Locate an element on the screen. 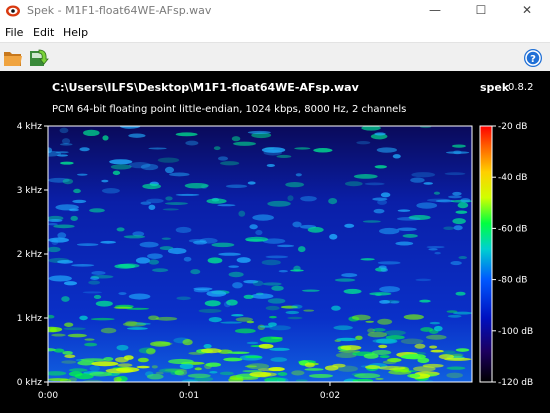 The image size is (550, 413). colorbar-tick-label: -120 dB is located at coordinates (515, 383).